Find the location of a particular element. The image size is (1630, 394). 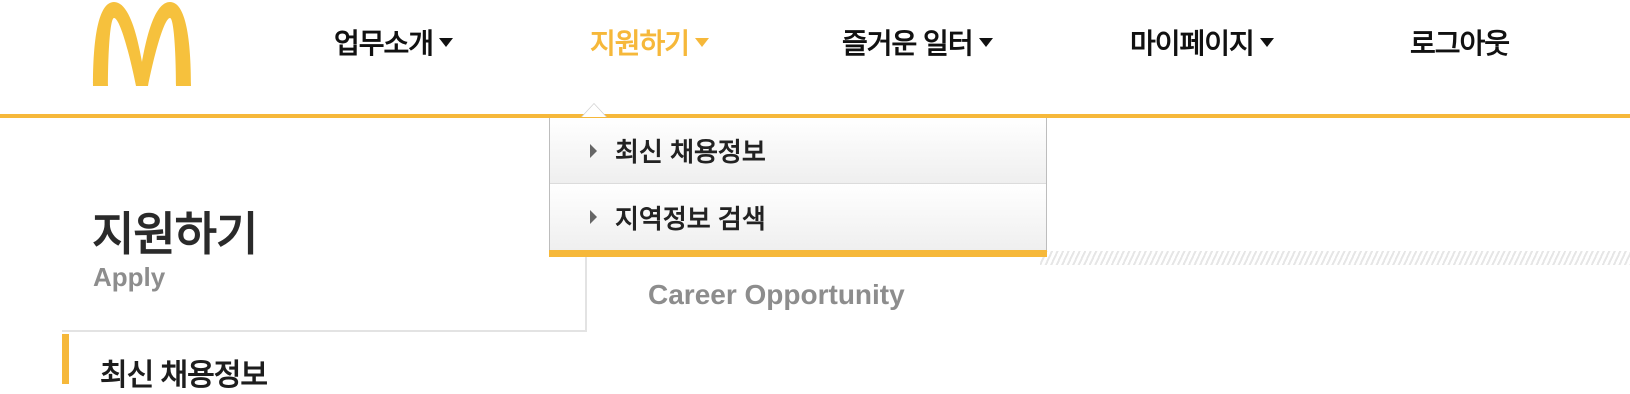

nav-item-apply: 지원하기 is located at coordinates (650, 42).